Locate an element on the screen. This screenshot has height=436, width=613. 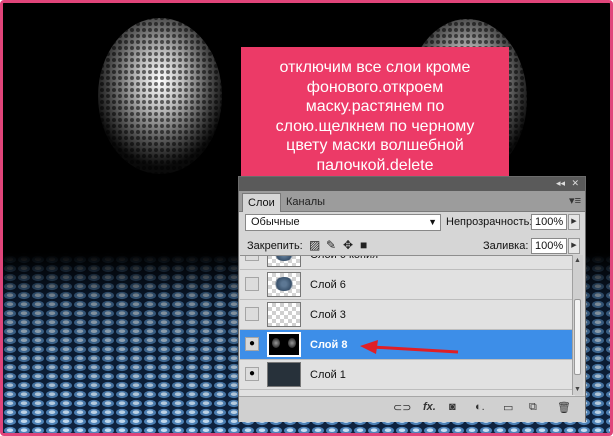
lock-transparent-icon: ▨ is located at coordinates (314, 245).